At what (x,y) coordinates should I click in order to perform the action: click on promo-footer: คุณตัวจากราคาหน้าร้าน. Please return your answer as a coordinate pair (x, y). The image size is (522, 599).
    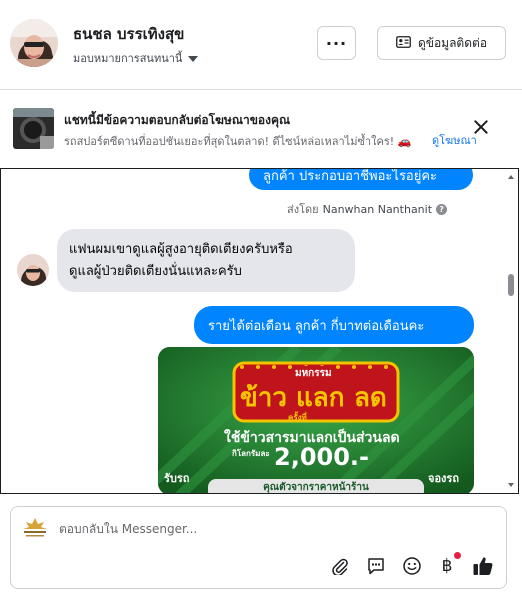
    Looking at the image, I should click on (316, 486).